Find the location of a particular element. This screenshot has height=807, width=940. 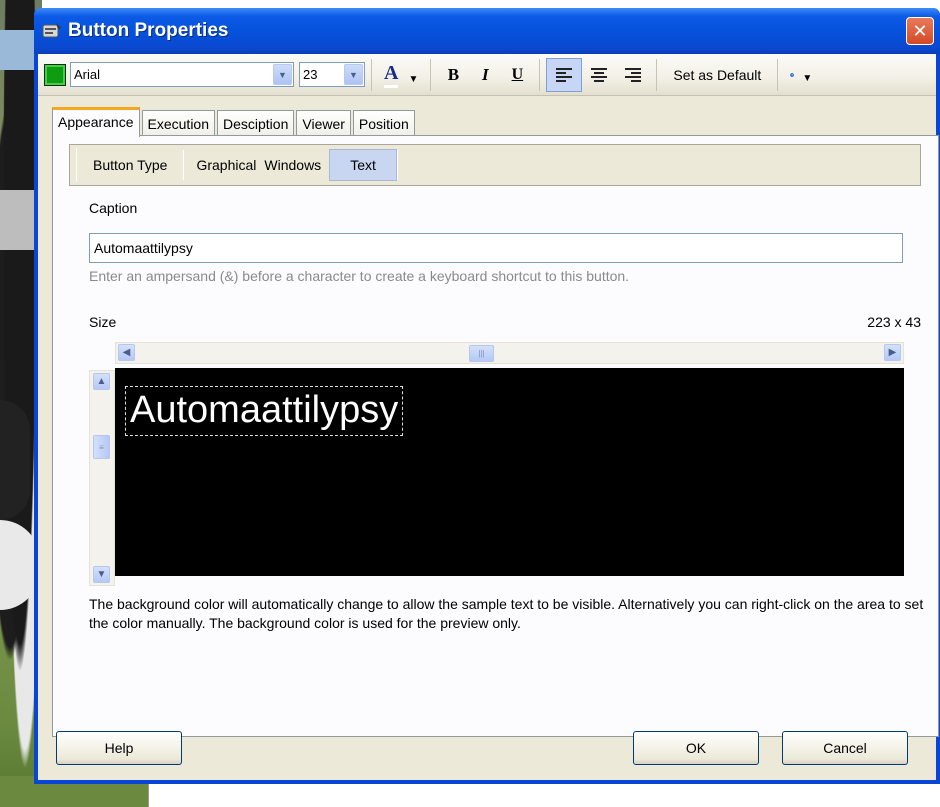

scroll-right-button: ▶ is located at coordinates (892, 352).